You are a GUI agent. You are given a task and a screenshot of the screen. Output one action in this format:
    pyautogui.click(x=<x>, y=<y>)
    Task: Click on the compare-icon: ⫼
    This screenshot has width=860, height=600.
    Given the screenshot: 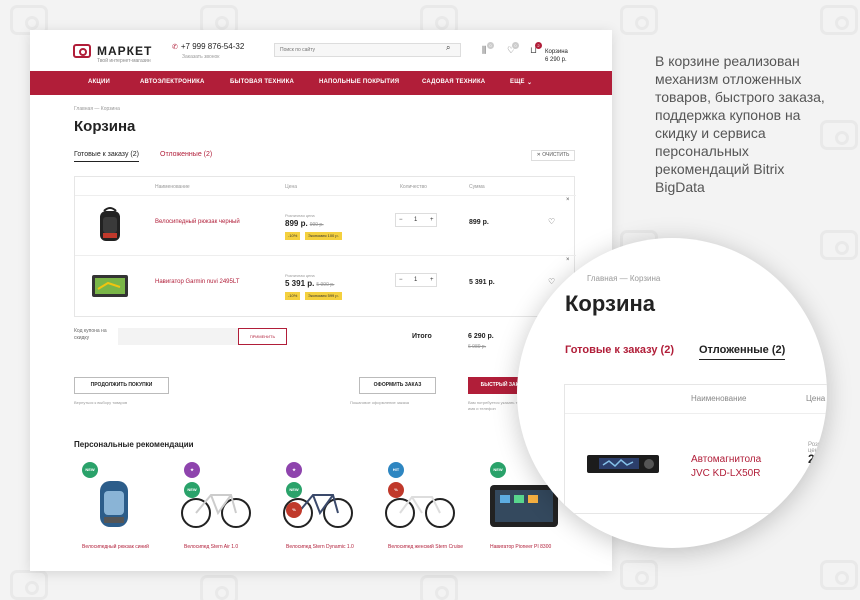 What is the action you would take?
    pyautogui.click(x=484, y=50)
    